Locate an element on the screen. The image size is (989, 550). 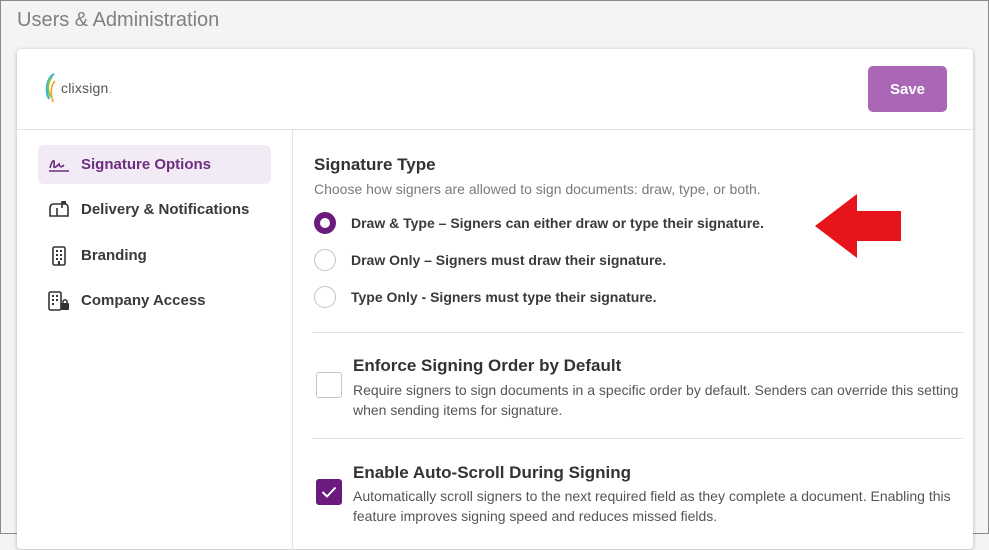
signature-icon is located at coordinates (59, 165).